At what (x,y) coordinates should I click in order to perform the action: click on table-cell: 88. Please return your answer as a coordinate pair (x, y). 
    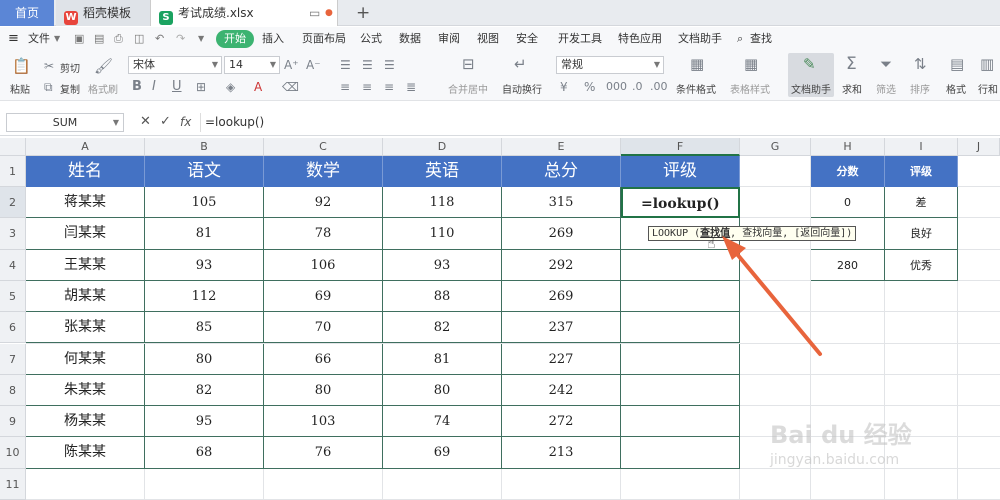
    Looking at the image, I should click on (442, 296).